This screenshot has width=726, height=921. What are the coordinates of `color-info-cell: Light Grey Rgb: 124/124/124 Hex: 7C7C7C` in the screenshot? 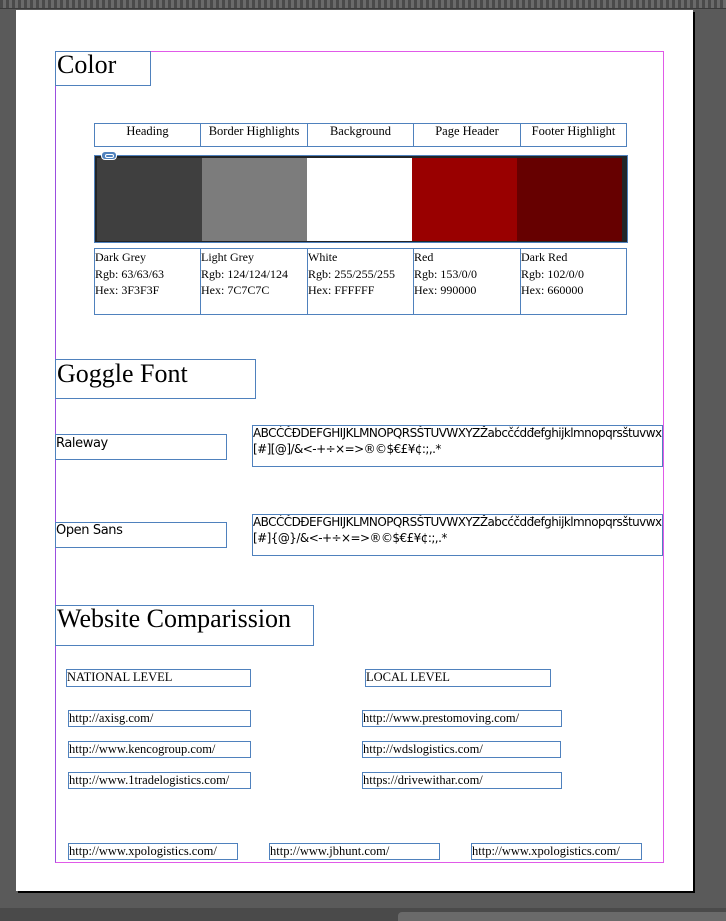 It's located at (254, 281).